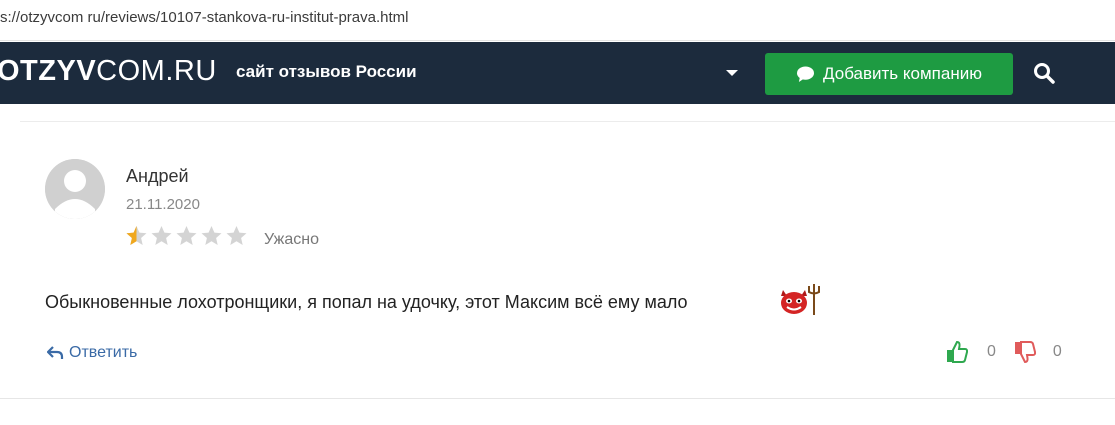 This screenshot has width=1115, height=425. Describe the element at coordinates (732, 73) in the screenshot. I see `chevron-down-icon` at that location.